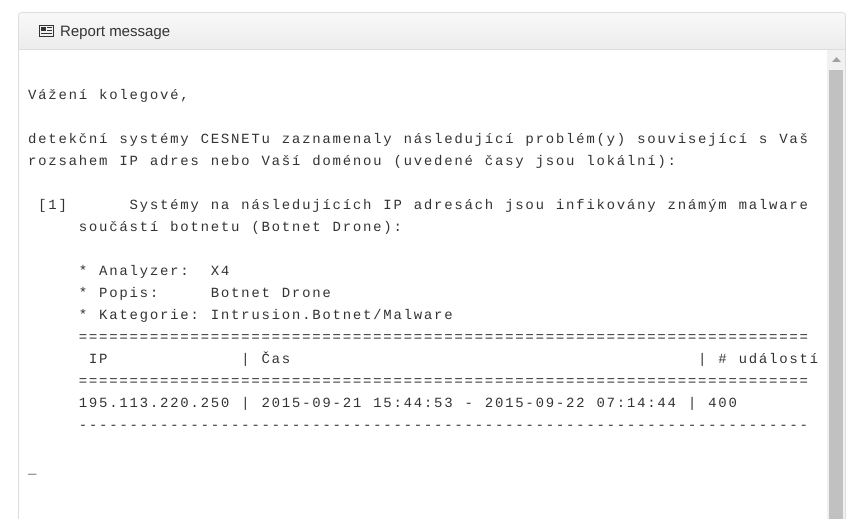 This screenshot has width=861, height=519. Describe the element at coordinates (419, 140) in the screenshot. I see `message-line: detekční systémy CESNETu zaznamenaly následující problém(y) související s Vaš` at that location.